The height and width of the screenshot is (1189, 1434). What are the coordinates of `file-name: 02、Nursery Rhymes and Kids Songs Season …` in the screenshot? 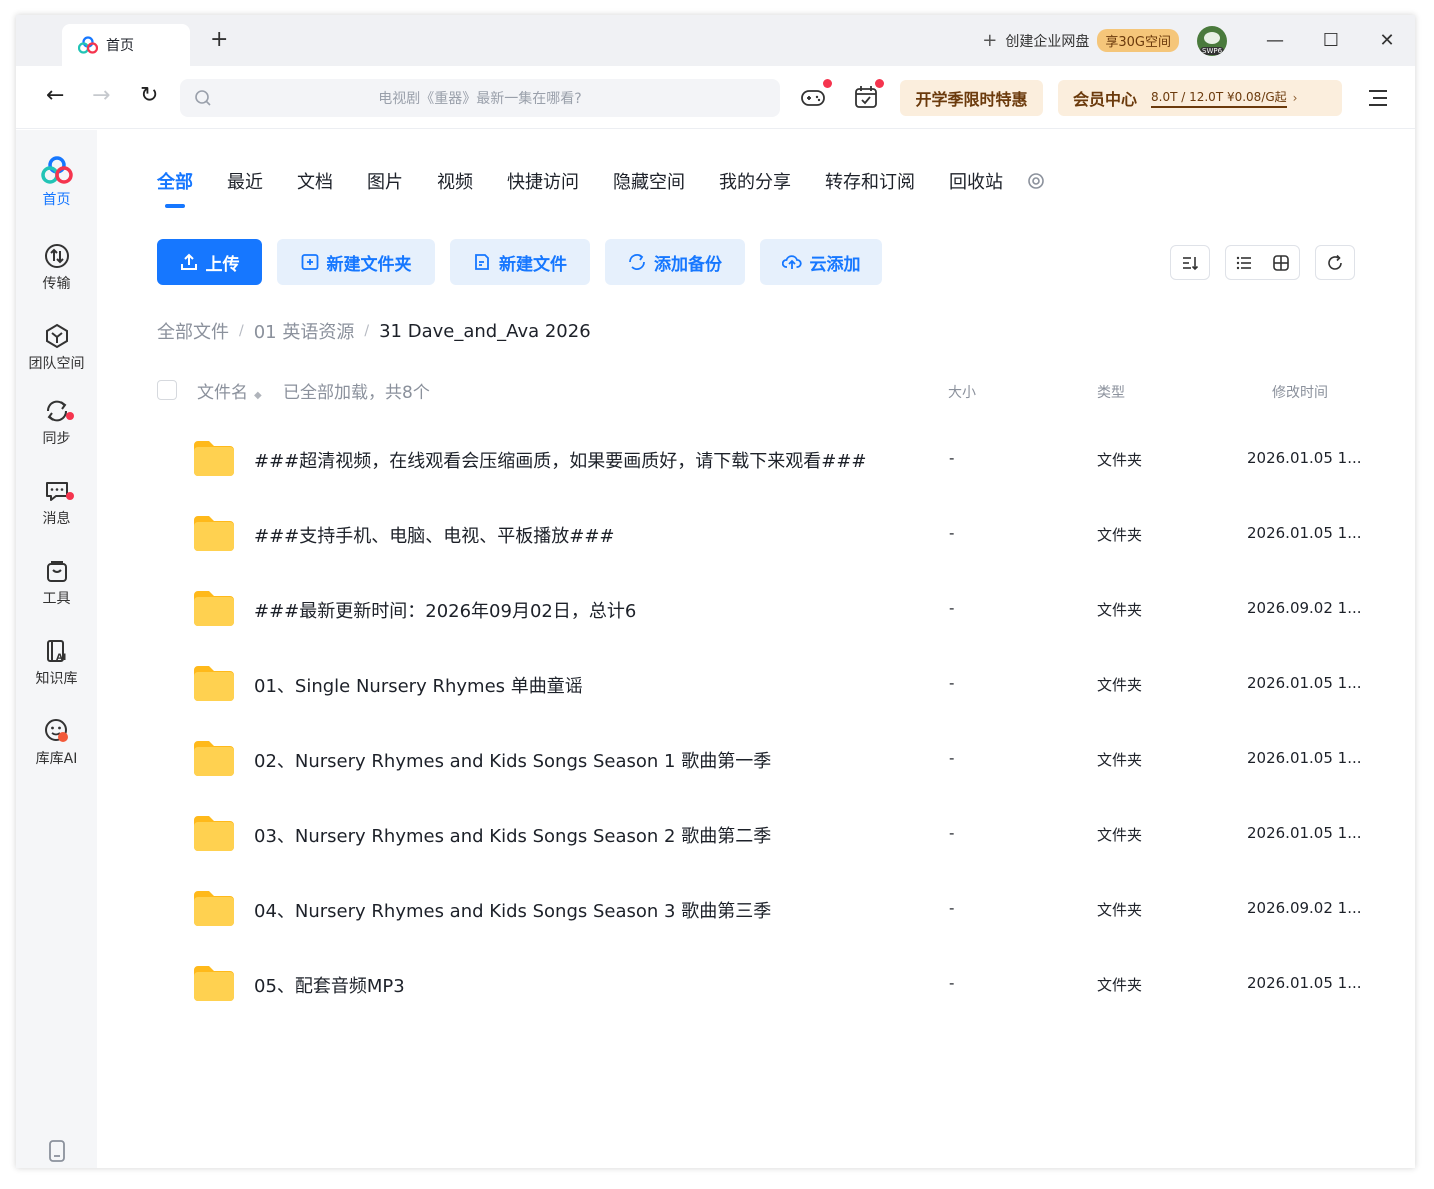 It's located at (512, 760).